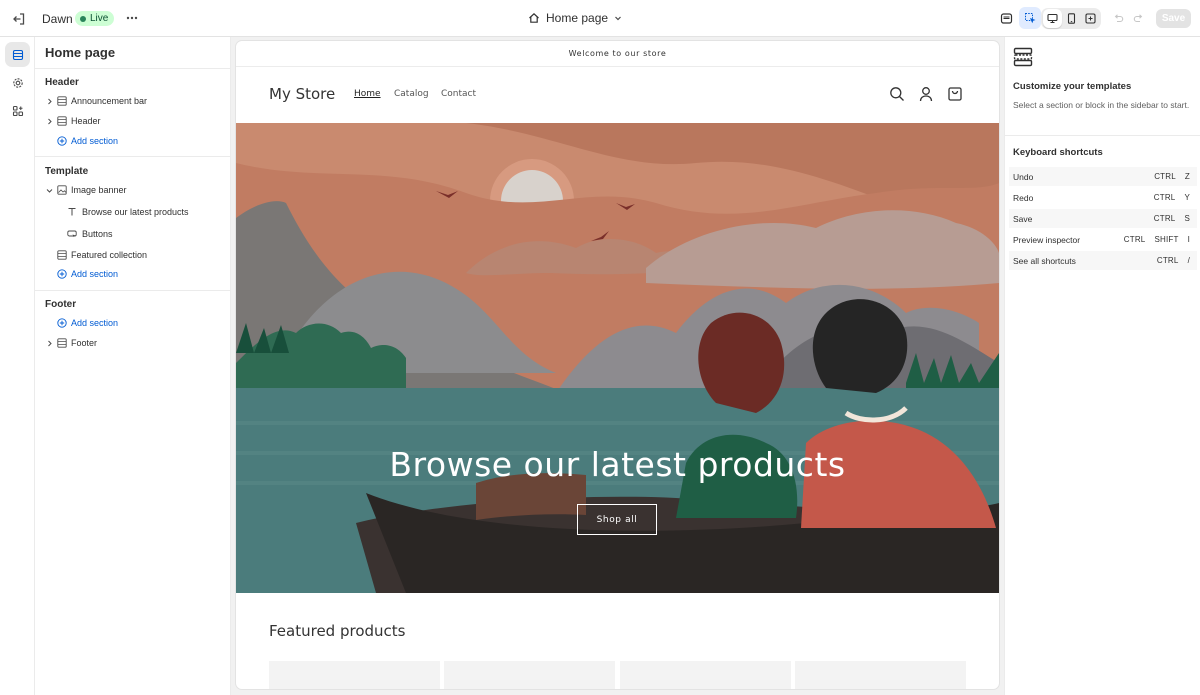  I want to click on account-icon, so click(926, 94).